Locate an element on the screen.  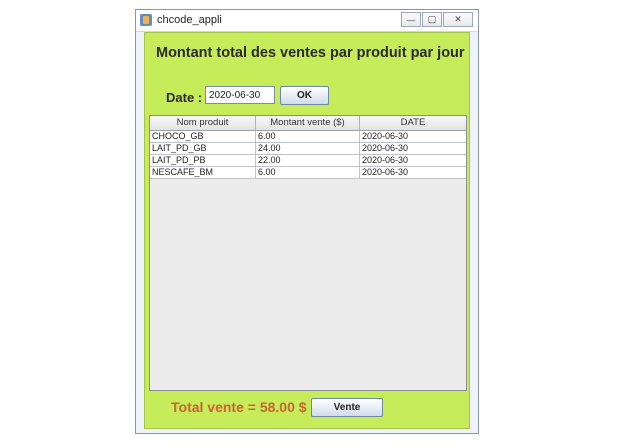
java-app-icon is located at coordinates (146, 20).